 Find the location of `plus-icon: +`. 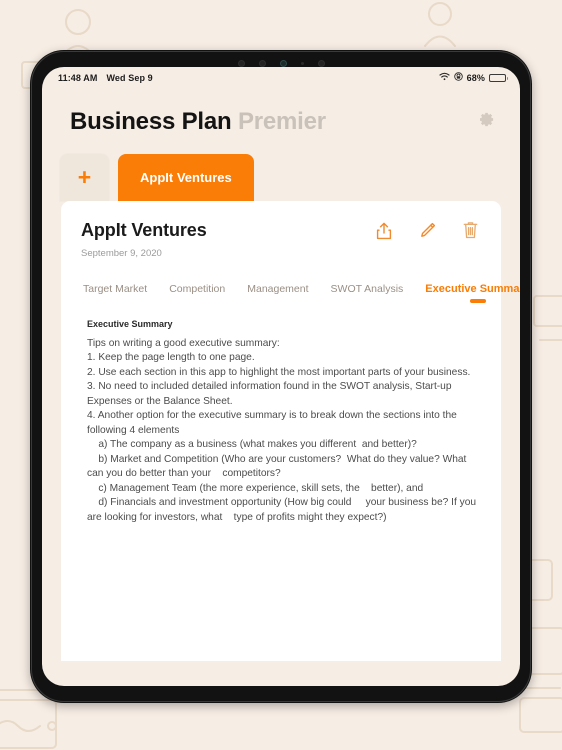

plus-icon: + is located at coordinates (84, 177).